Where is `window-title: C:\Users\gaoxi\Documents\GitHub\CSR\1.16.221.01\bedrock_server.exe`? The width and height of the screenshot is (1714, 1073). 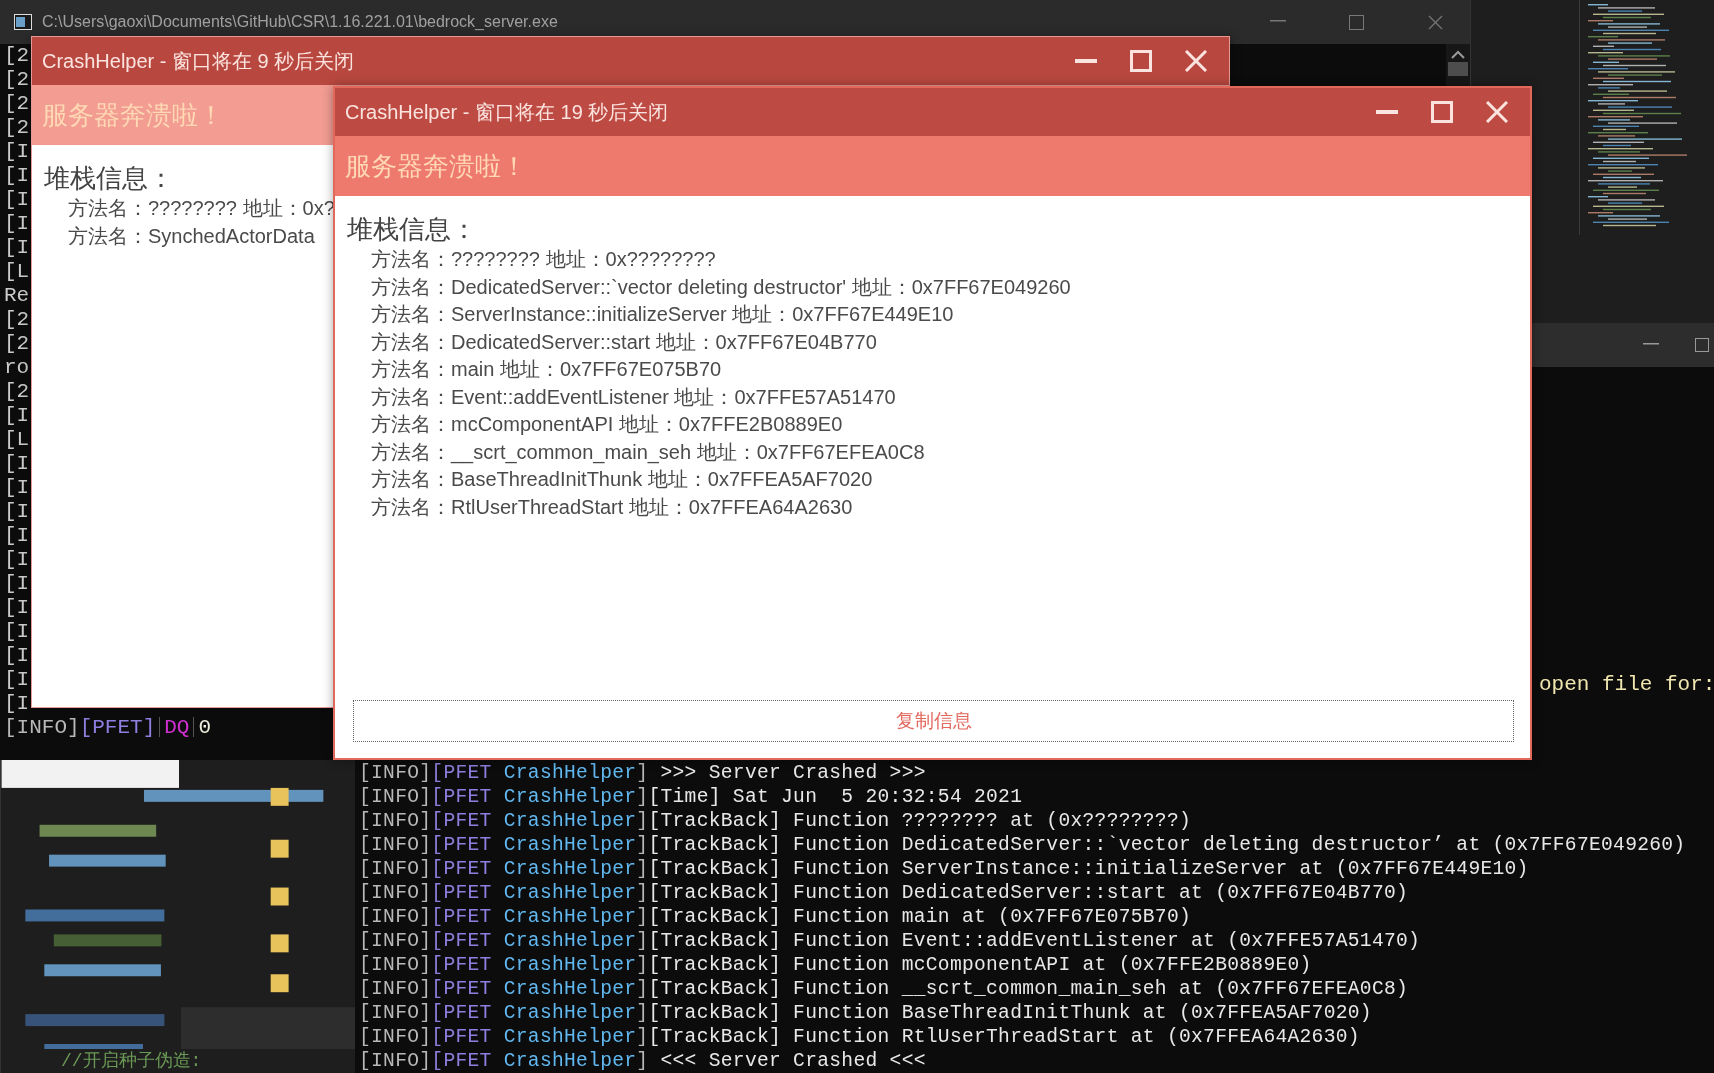 window-title: C:\Users\gaoxi\Documents\GitHub\CSR\1.16.221.01\bedrock_server.exe is located at coordinates (300, 22).